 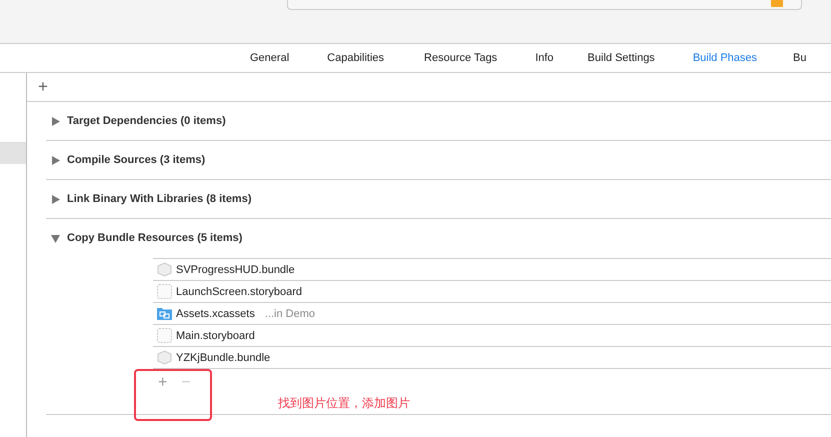 What do you see at coordinates (725, 58) in the screenshot?
I see `tab: Build Phases` at bounding box center [725, 58].